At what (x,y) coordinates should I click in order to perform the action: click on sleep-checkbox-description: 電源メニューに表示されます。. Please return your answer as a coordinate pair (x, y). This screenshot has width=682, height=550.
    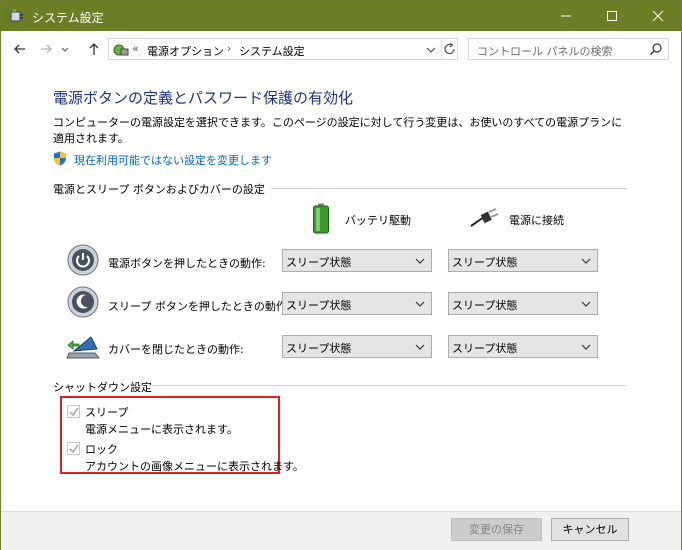
    Looking at the image, I should click on (161, 429).